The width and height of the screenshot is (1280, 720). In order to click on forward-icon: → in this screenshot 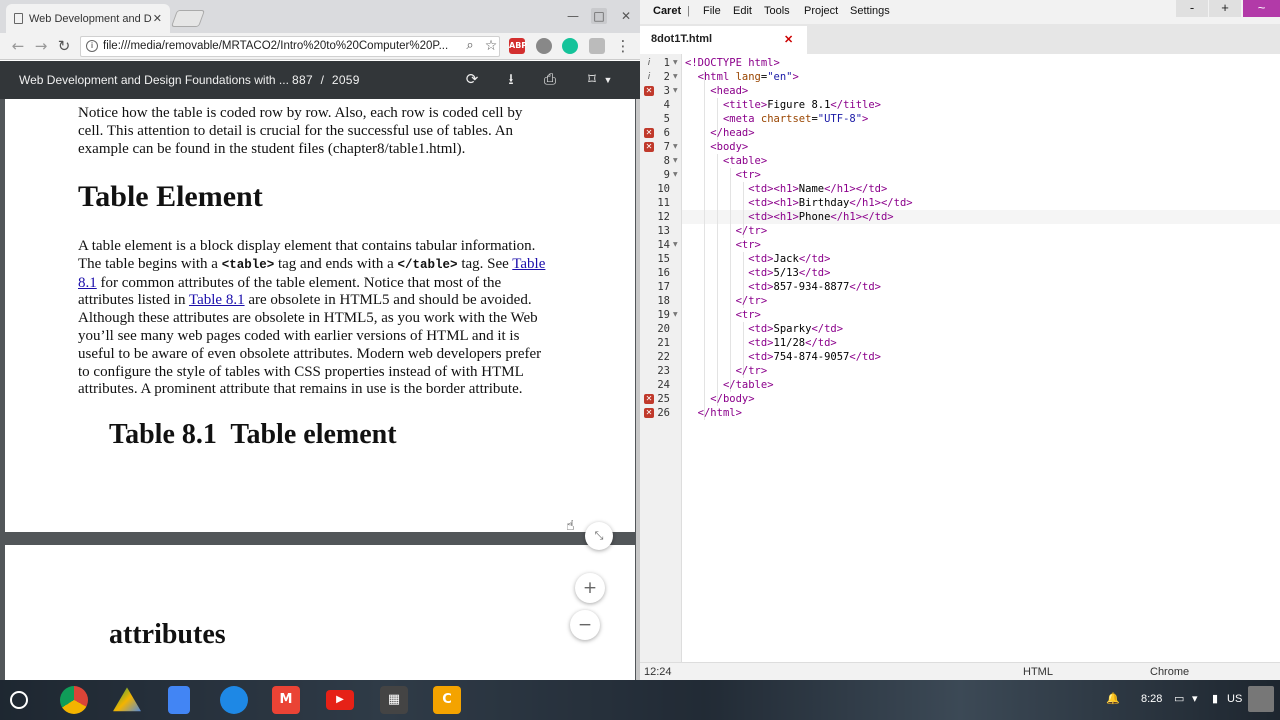, I will do `click(41, 46)`.